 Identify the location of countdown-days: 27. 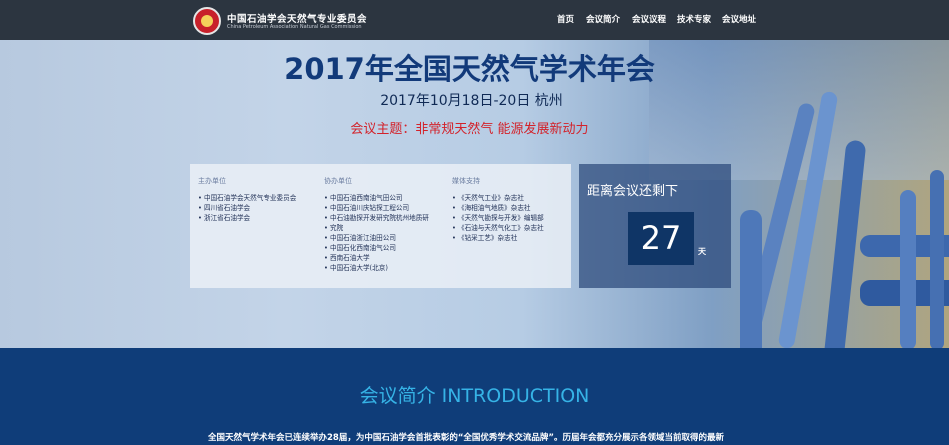
(661, 238).